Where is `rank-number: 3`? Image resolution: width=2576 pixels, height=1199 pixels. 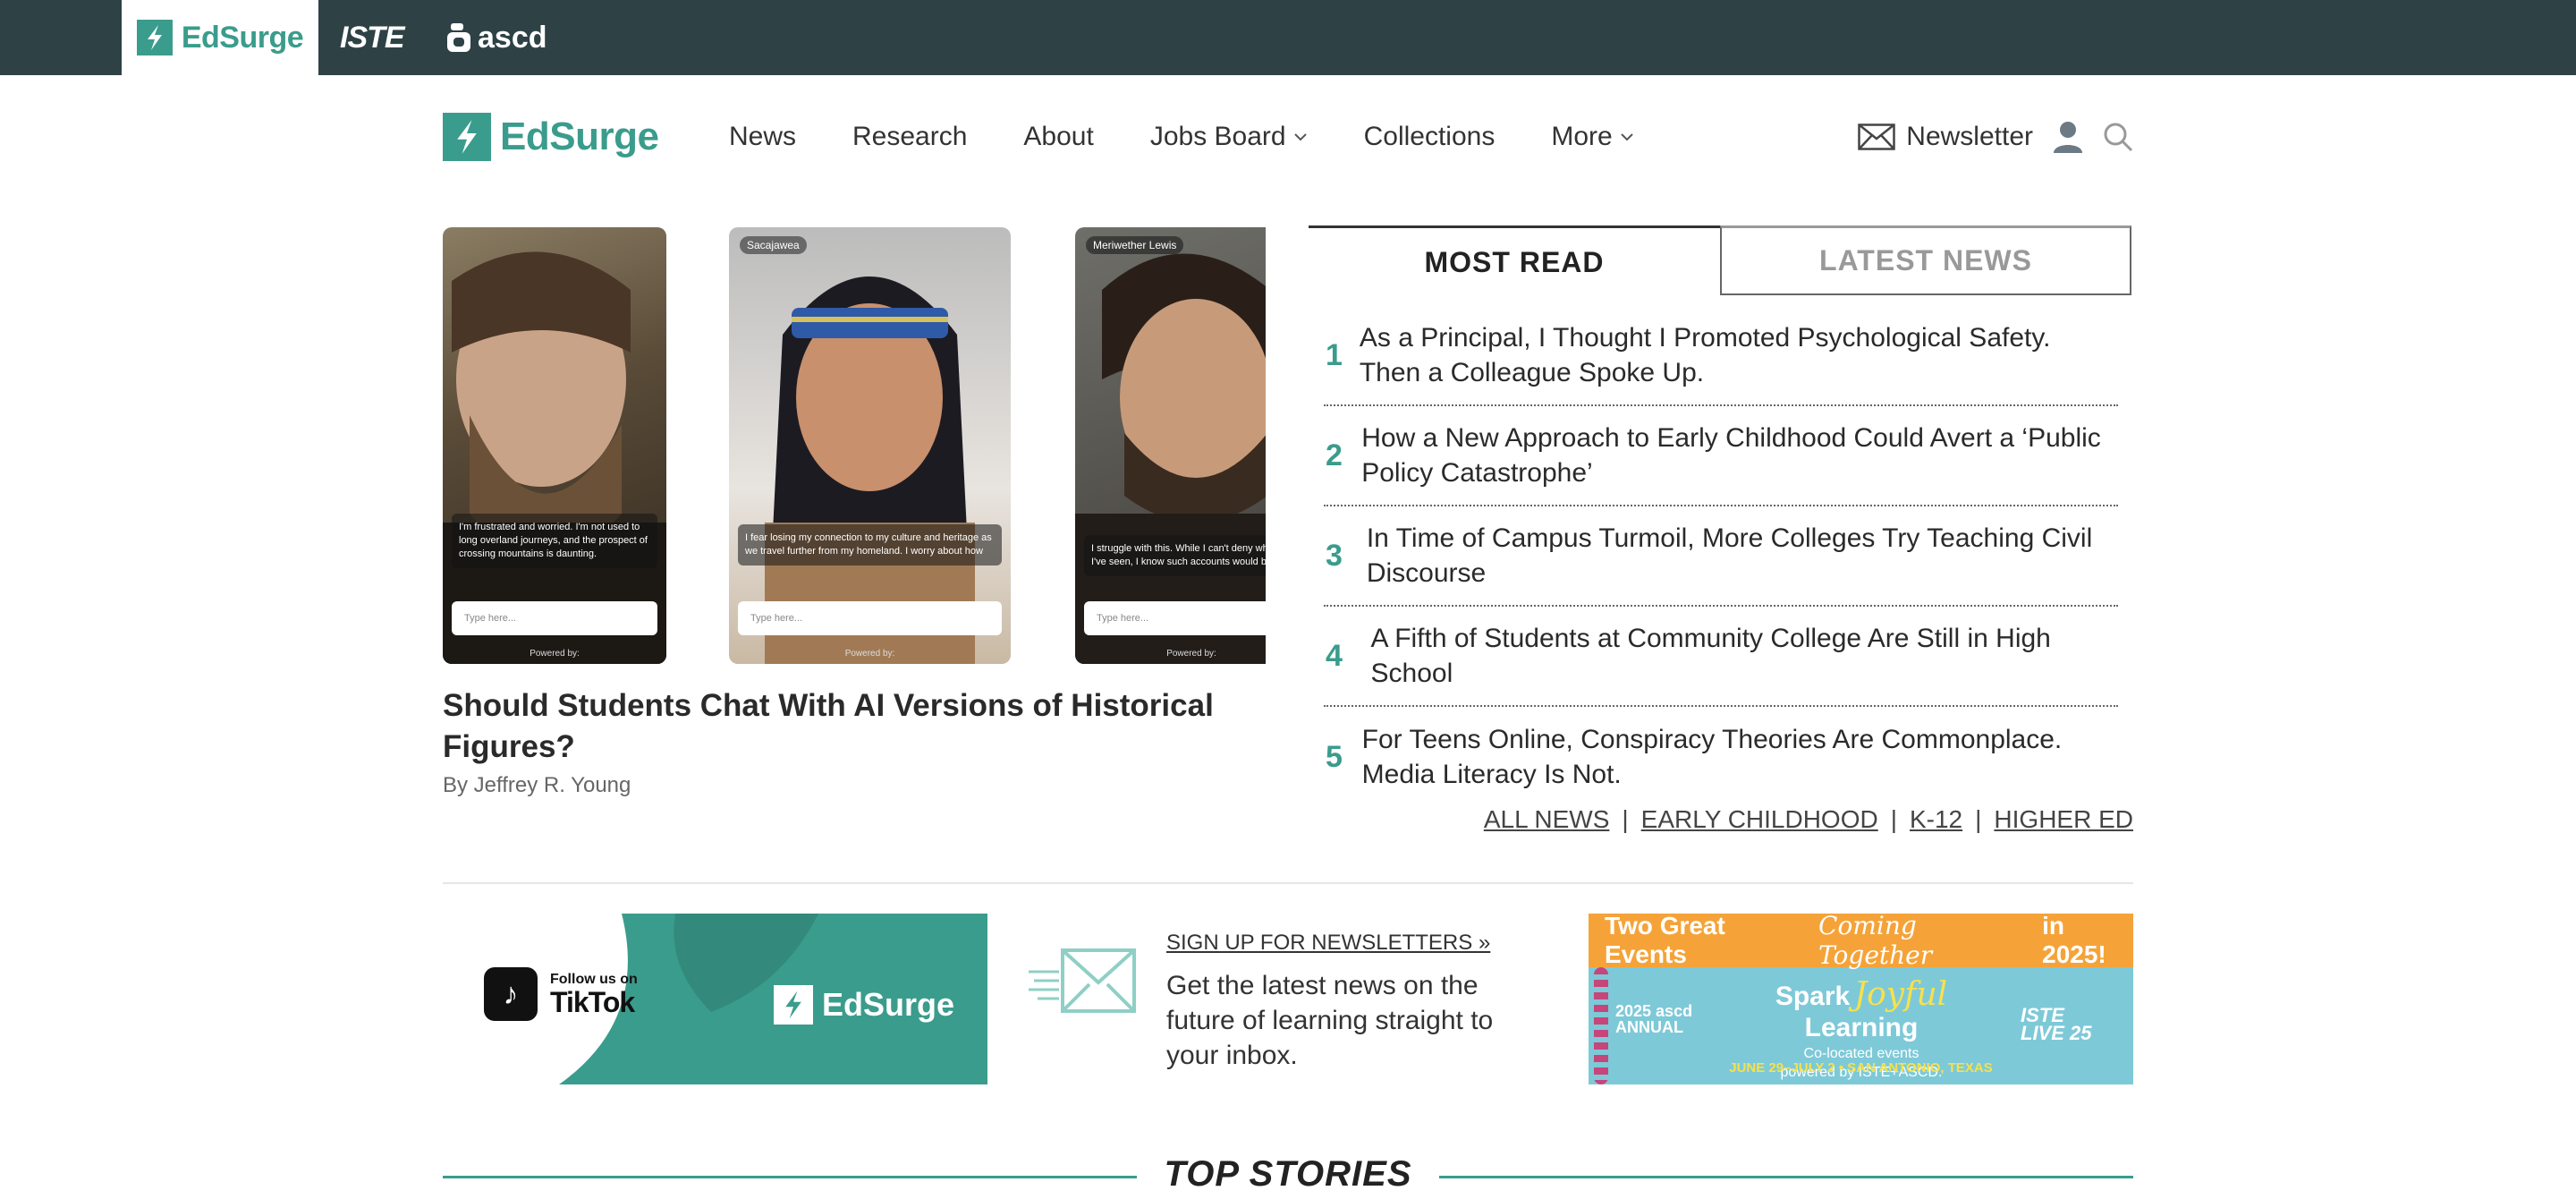
rank-number: 3 is located at coordinates (1334, 555).